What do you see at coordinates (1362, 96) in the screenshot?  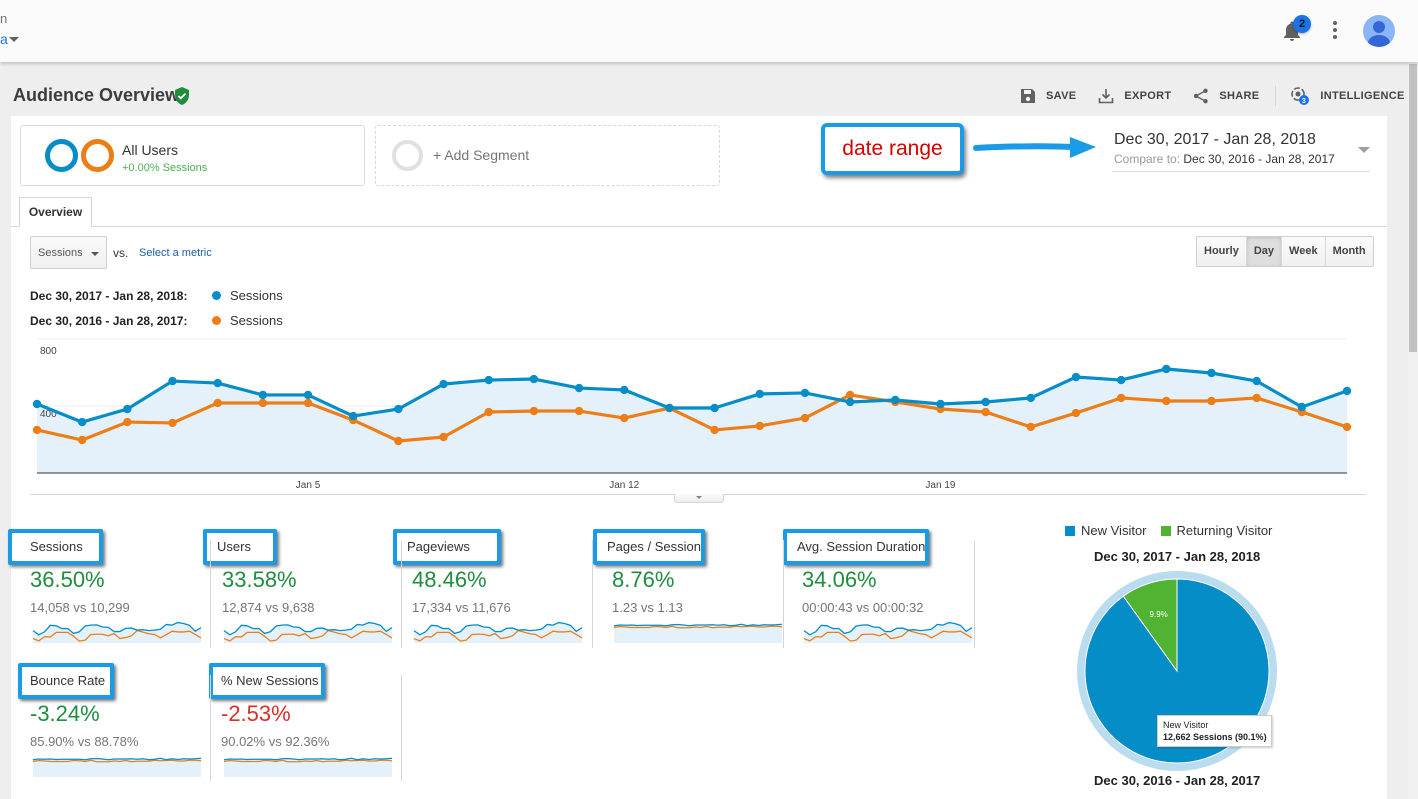 I see `intelligence-label: INTELLIGENCE` at bounding box center [1362, 96].